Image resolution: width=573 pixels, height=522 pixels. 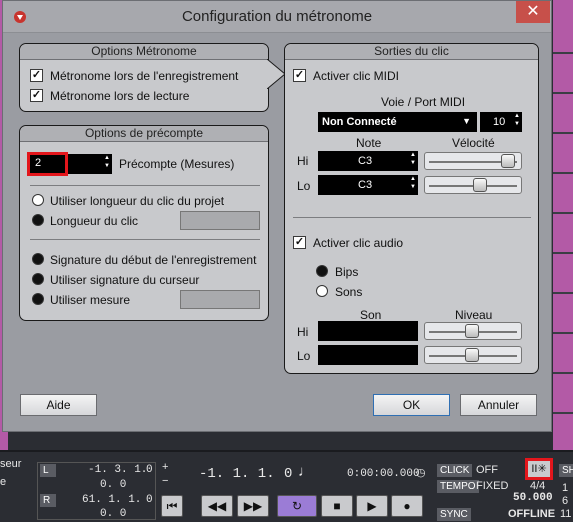 I want to click on minus-icon: −, so click(x=165, y=481).